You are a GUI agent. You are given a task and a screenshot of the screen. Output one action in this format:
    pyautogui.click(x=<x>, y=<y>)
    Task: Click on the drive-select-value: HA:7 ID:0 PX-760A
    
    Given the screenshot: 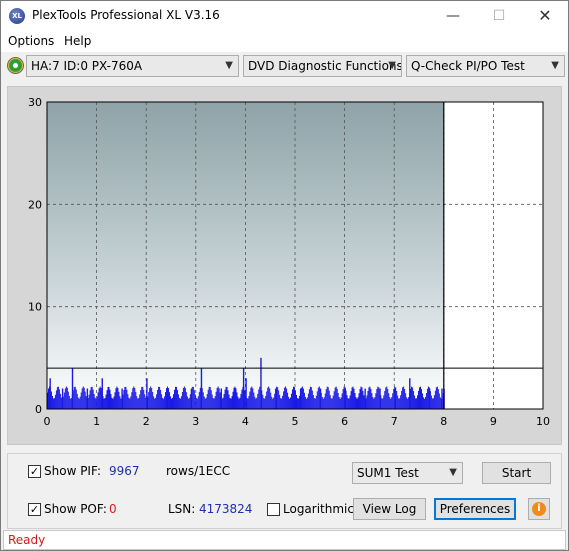 What is the action you would take?
    pyautogui.click(x=87, y=66)
    